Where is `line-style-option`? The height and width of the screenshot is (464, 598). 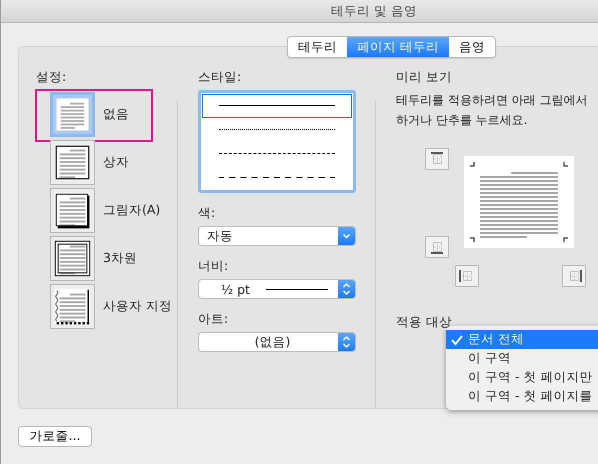
line-style-option is located at coordinates (277, 106).